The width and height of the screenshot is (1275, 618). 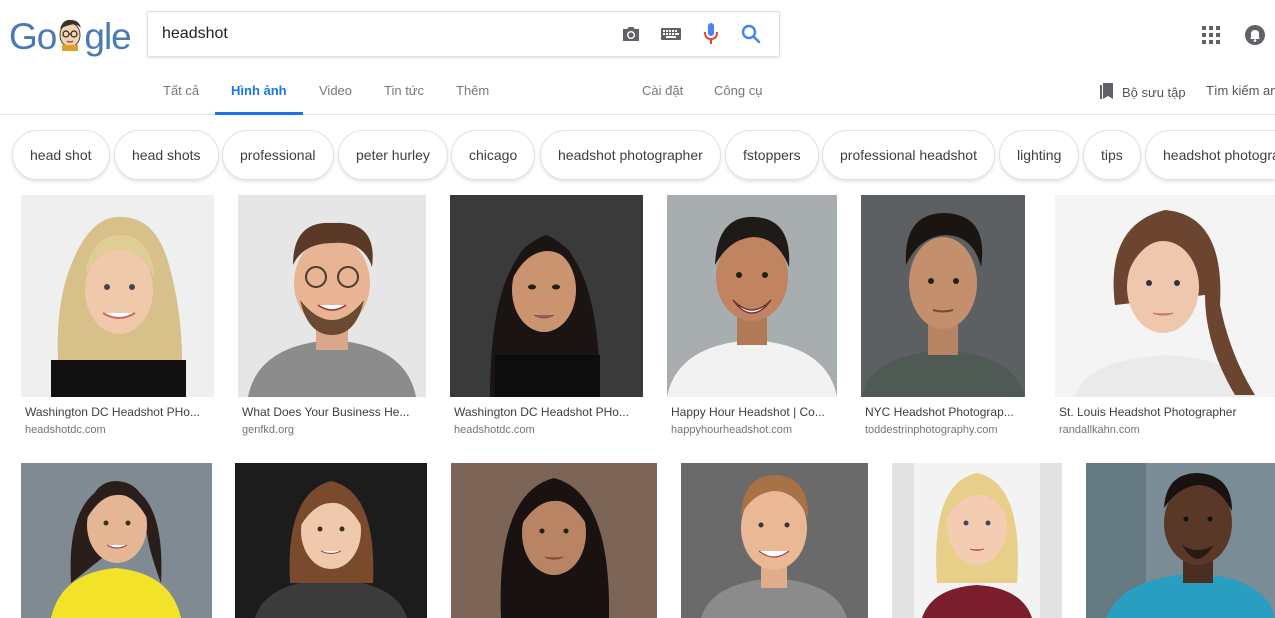 What do you see at coordinates (1154, 92) in the screenshot?
I see `saved-label: Bộ sưu tập` at bounding box center [1154, 92].